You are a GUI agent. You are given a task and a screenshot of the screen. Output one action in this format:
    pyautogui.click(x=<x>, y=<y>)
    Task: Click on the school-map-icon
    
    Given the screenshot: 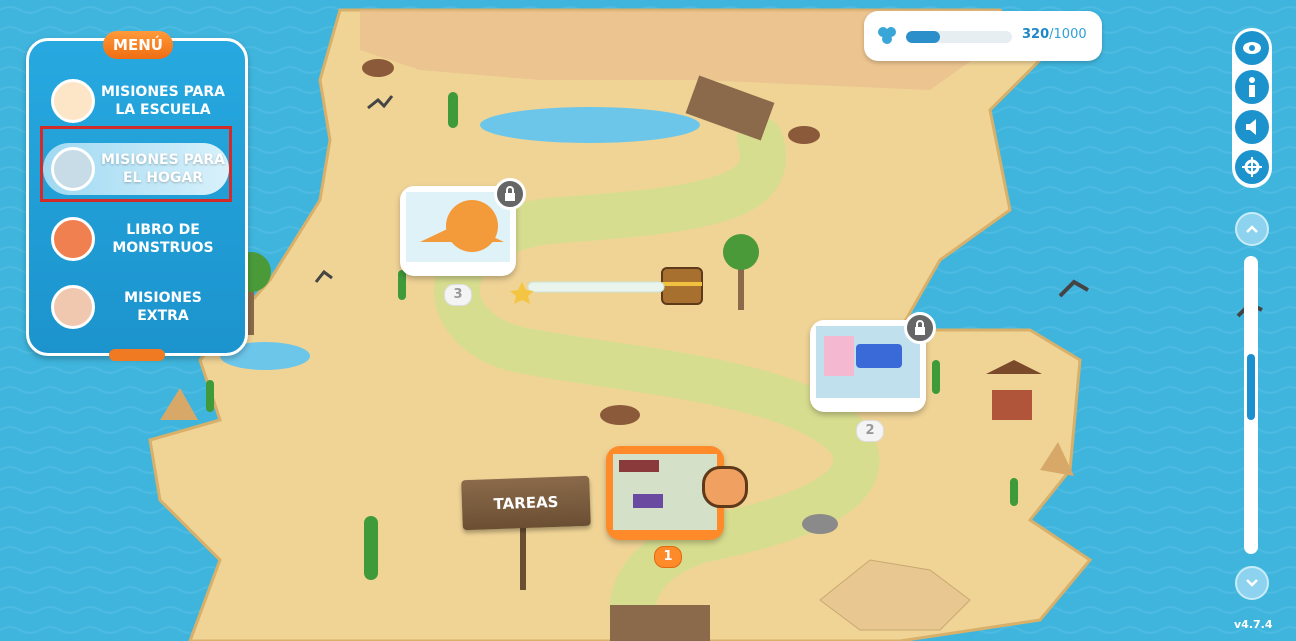 What is the action you would take?
    pyautogui.click(x=73, y=101)
    